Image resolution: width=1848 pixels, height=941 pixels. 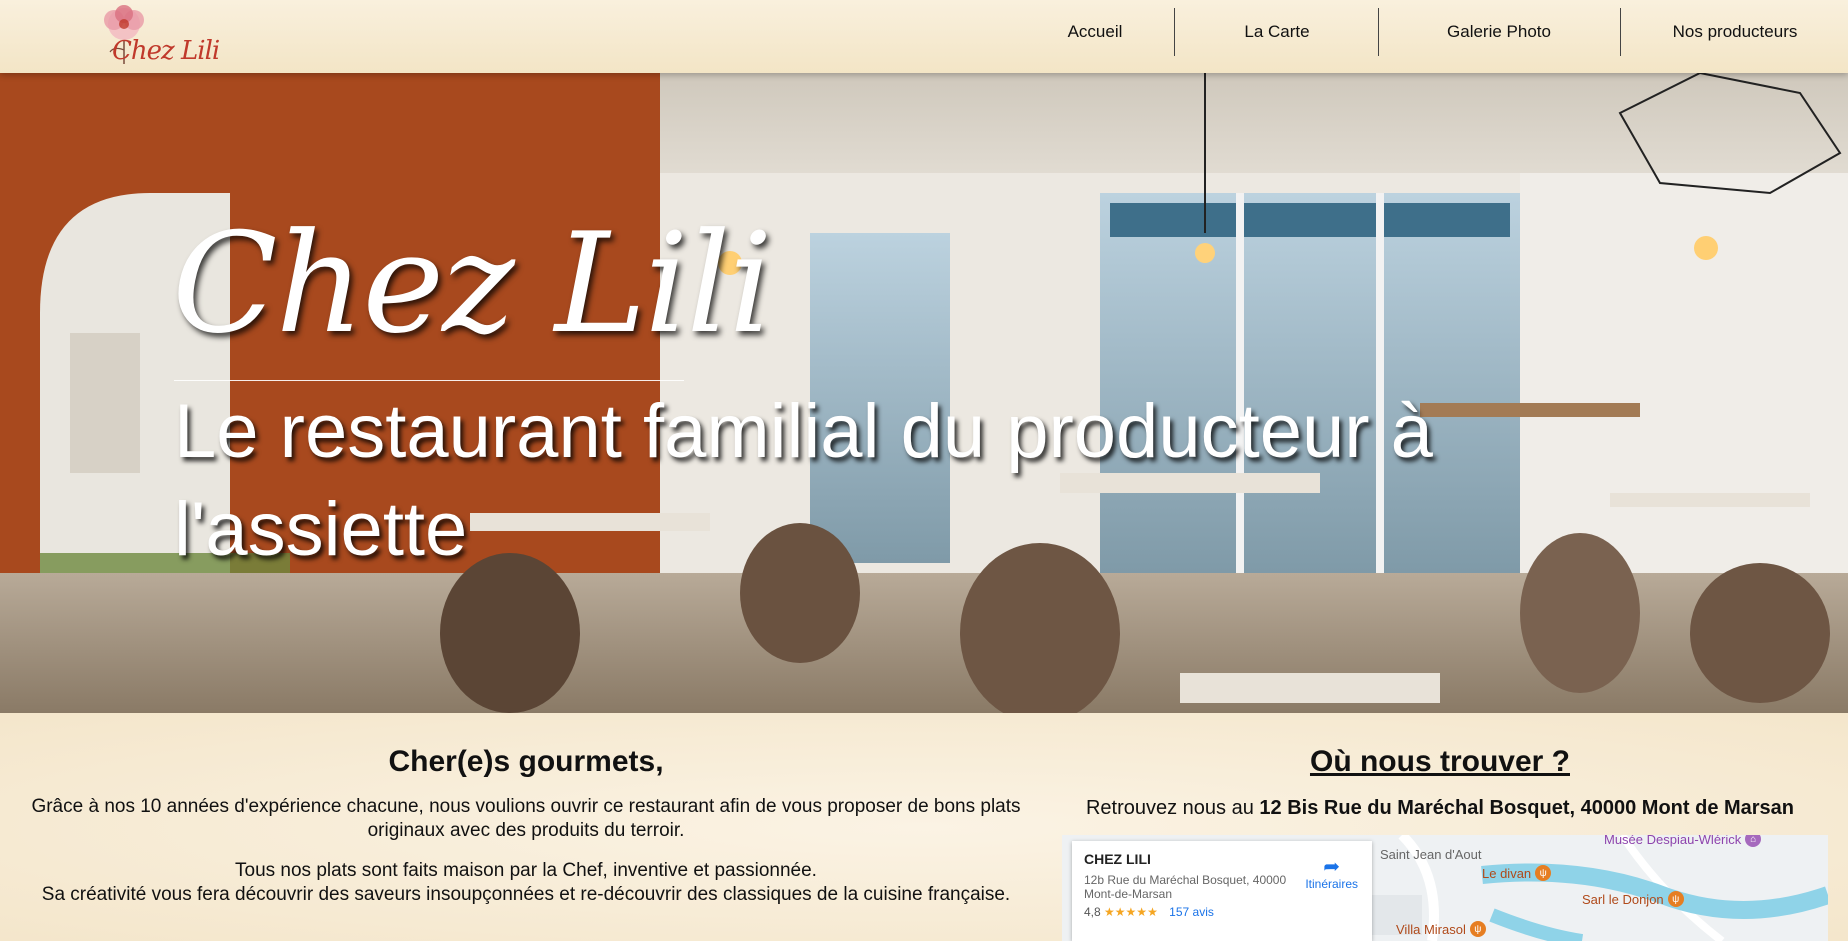 What do you see at coordinates (1507, 873) in the screenshot?
I see `poi-label: Le divan` at bounding box center [1507, 873].